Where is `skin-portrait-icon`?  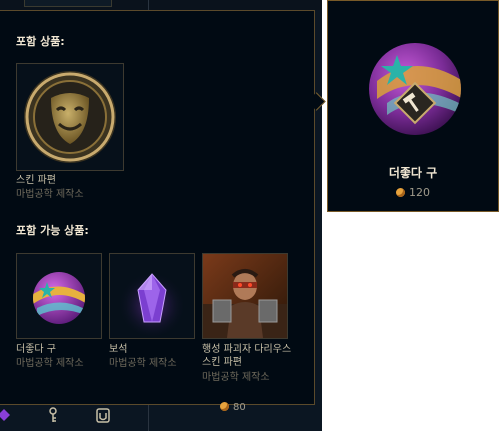 skin-portrait-icon is located at coordinates (245, 296).